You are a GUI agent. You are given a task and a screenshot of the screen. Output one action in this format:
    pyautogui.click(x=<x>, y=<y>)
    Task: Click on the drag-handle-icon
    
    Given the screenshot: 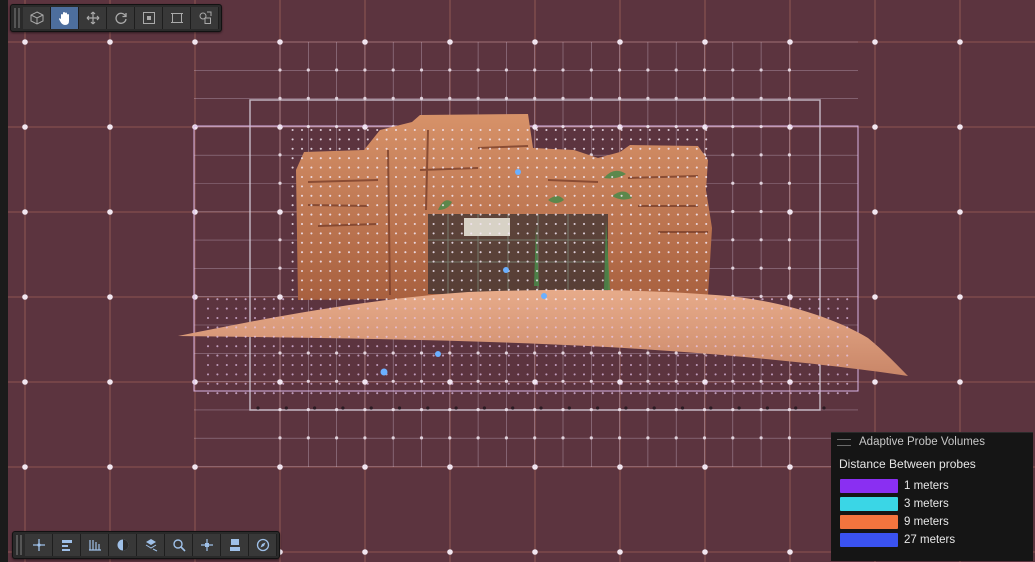 What is the action you would take?
    pyautogui.click(x=844, y=442)
    